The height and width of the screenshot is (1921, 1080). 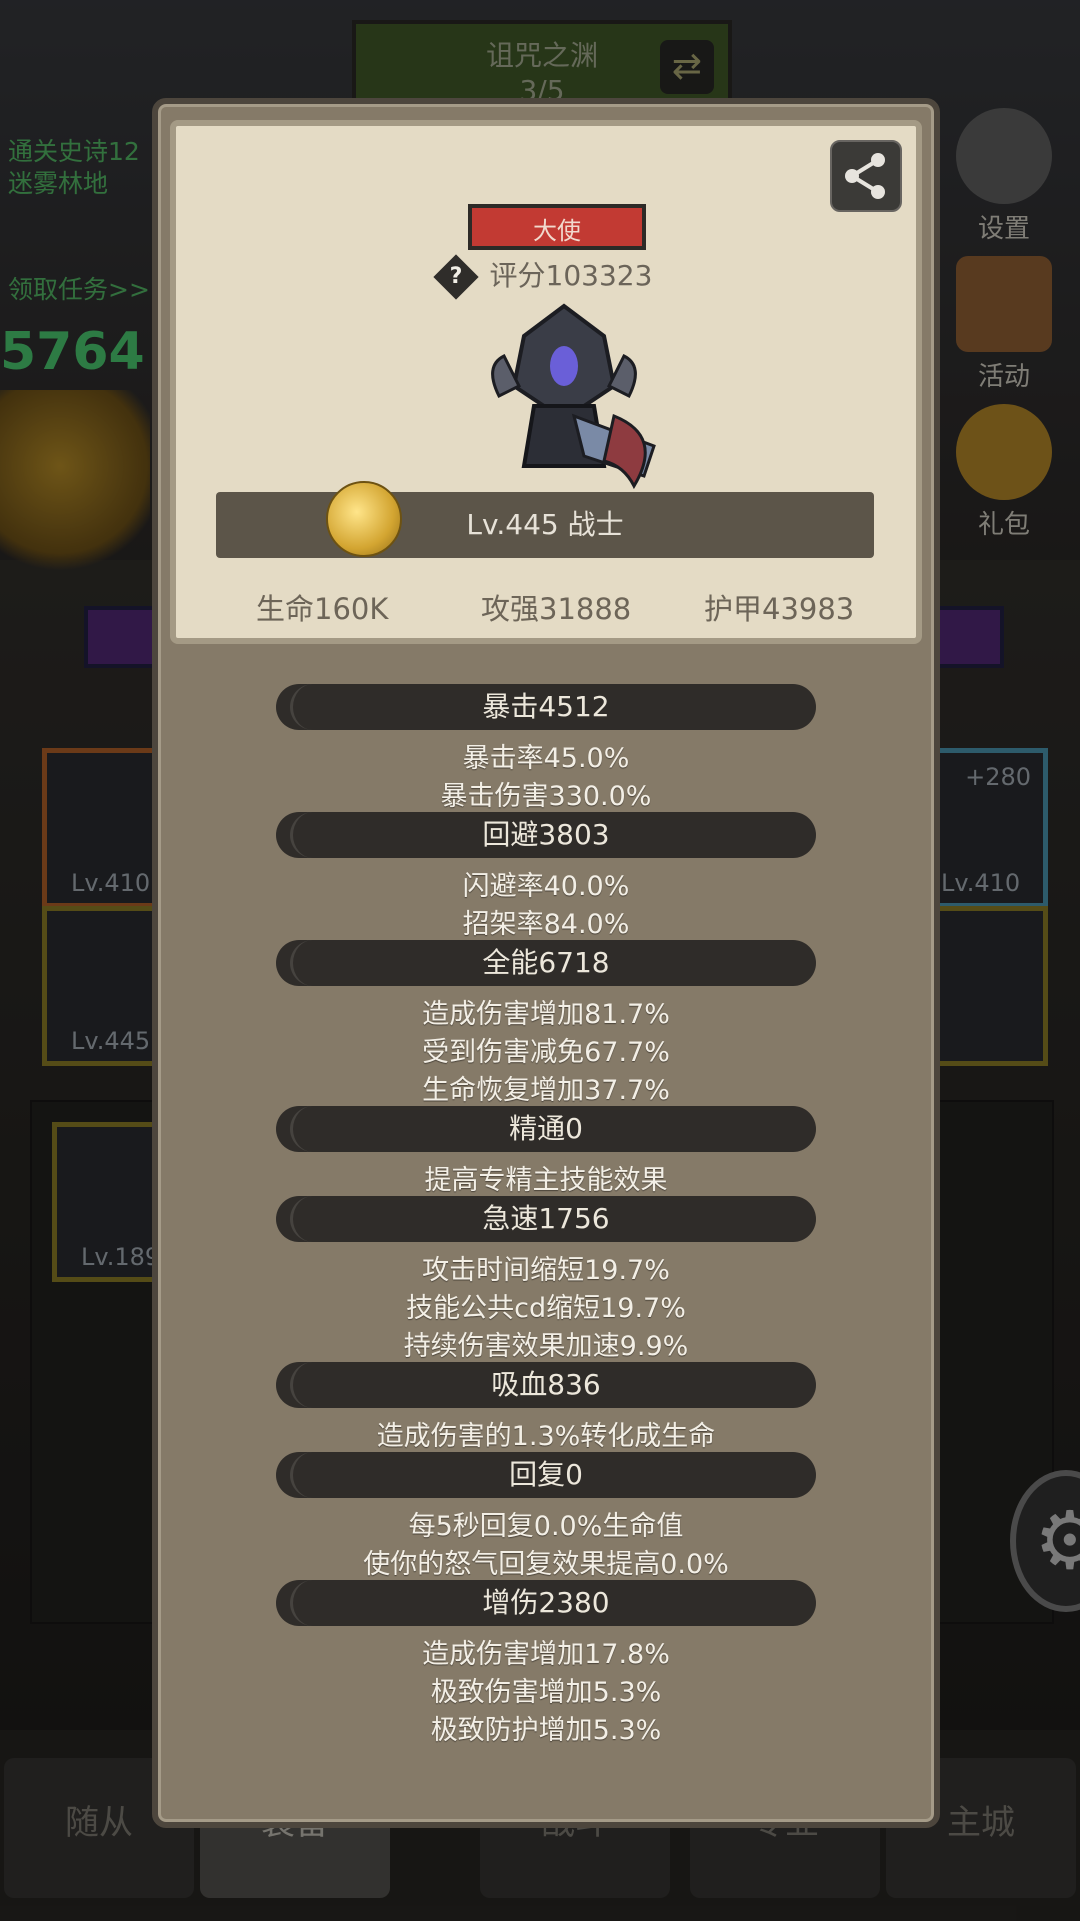 What do you see at coordinates (546, 758) in the screenshot?
I see `attr-line: 暴击率45.0%` at bounding box center [546, 758].